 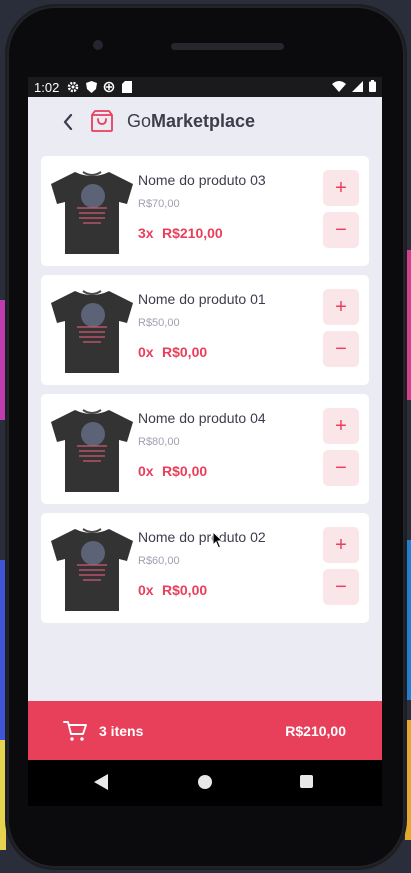 I want to click on front-camera, so click(x=98, y=45).